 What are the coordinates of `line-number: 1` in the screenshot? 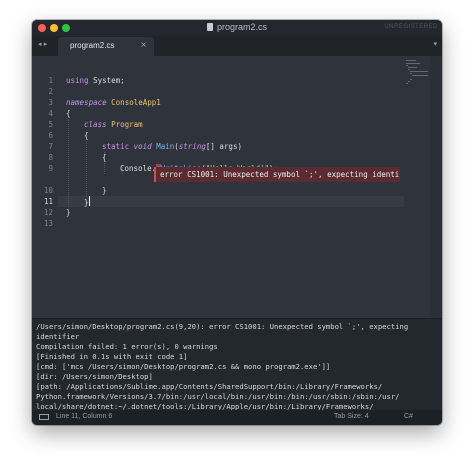 It's located at (50, 80).